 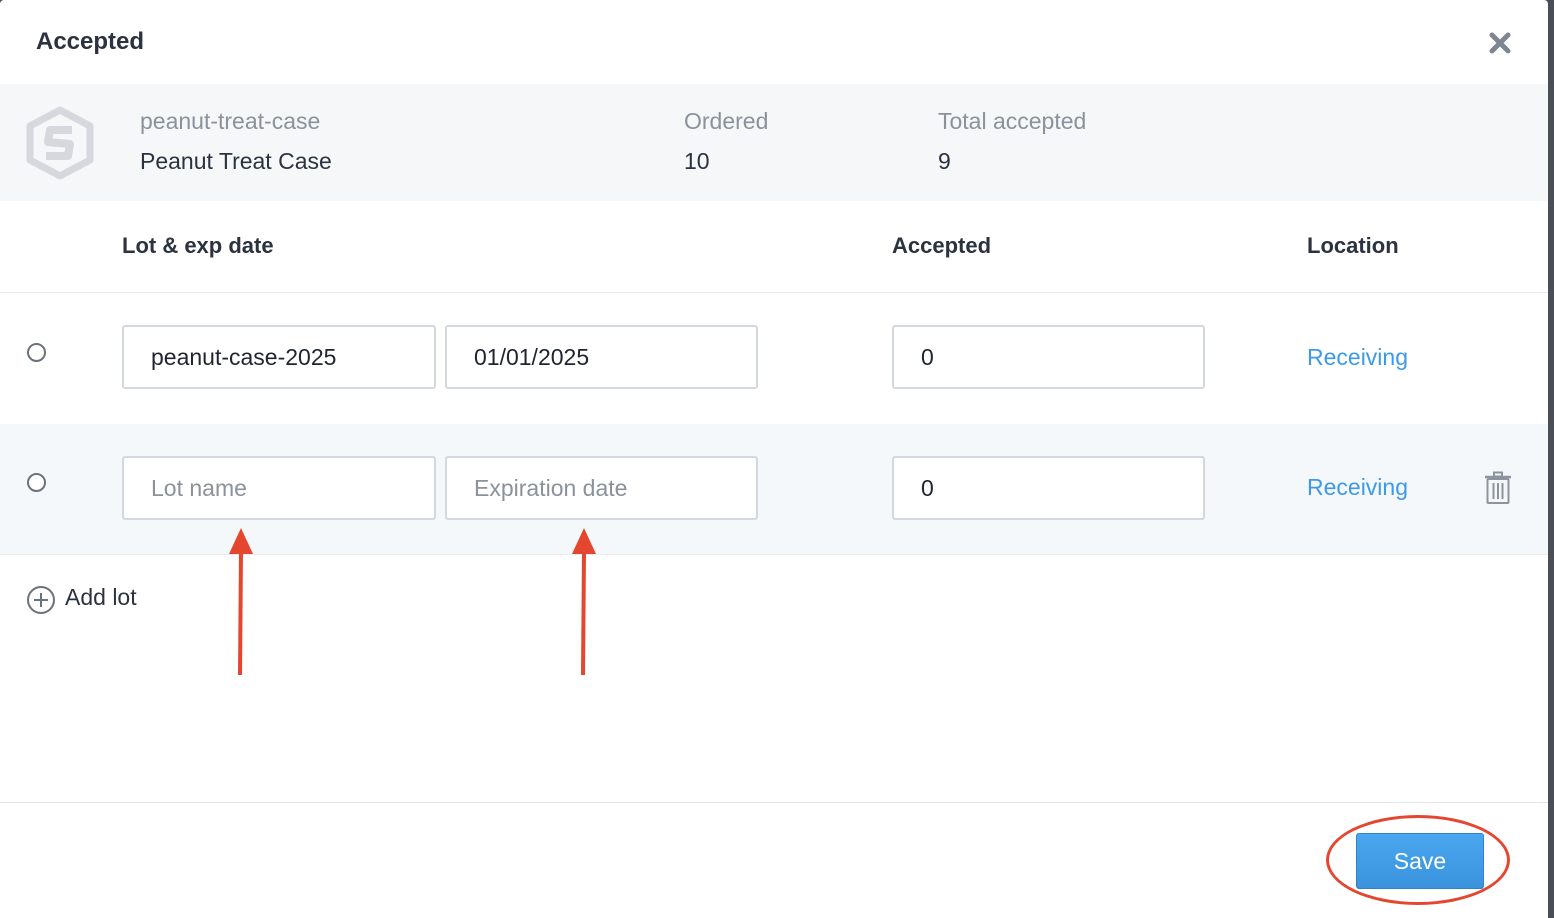 I want to click on footer-divider, so click(x=774, y=802).